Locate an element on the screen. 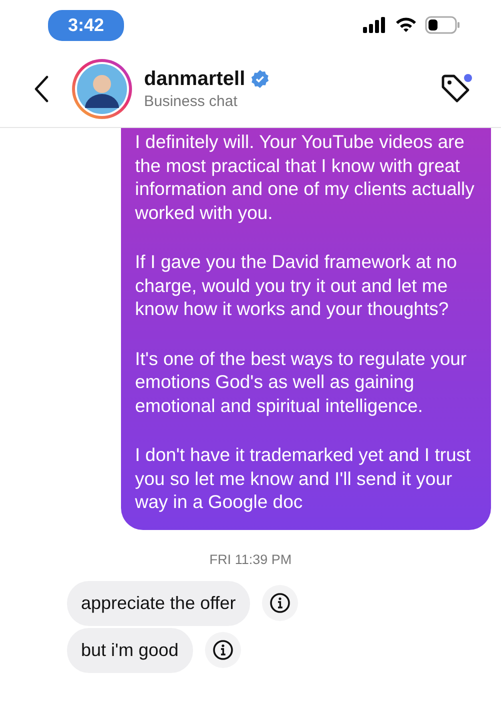 This screenshot has height=720, width=501. signal-icon is located at coordinates (375, 25).